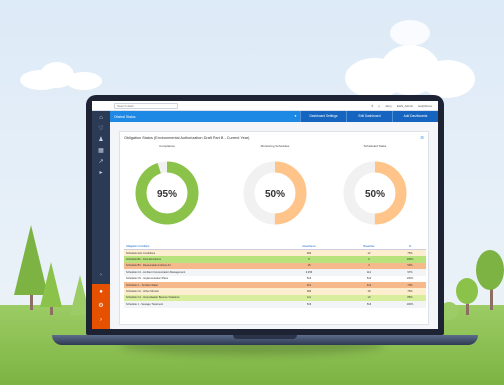 This screenshot has height=385, width=504. I want to click on table-cell: Schedule C - Surface Water, so click(142, 285).